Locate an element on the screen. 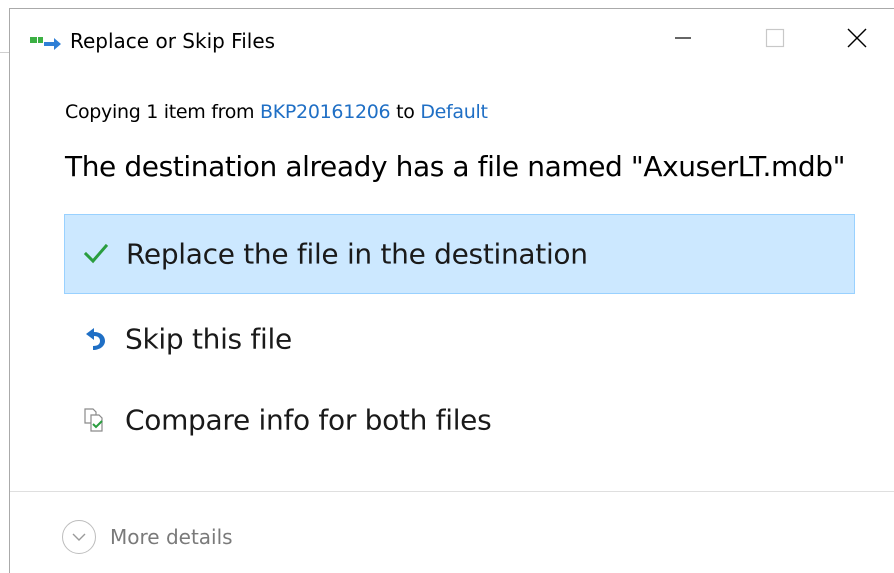  maximize-icon is located at coordinates (775, 40).